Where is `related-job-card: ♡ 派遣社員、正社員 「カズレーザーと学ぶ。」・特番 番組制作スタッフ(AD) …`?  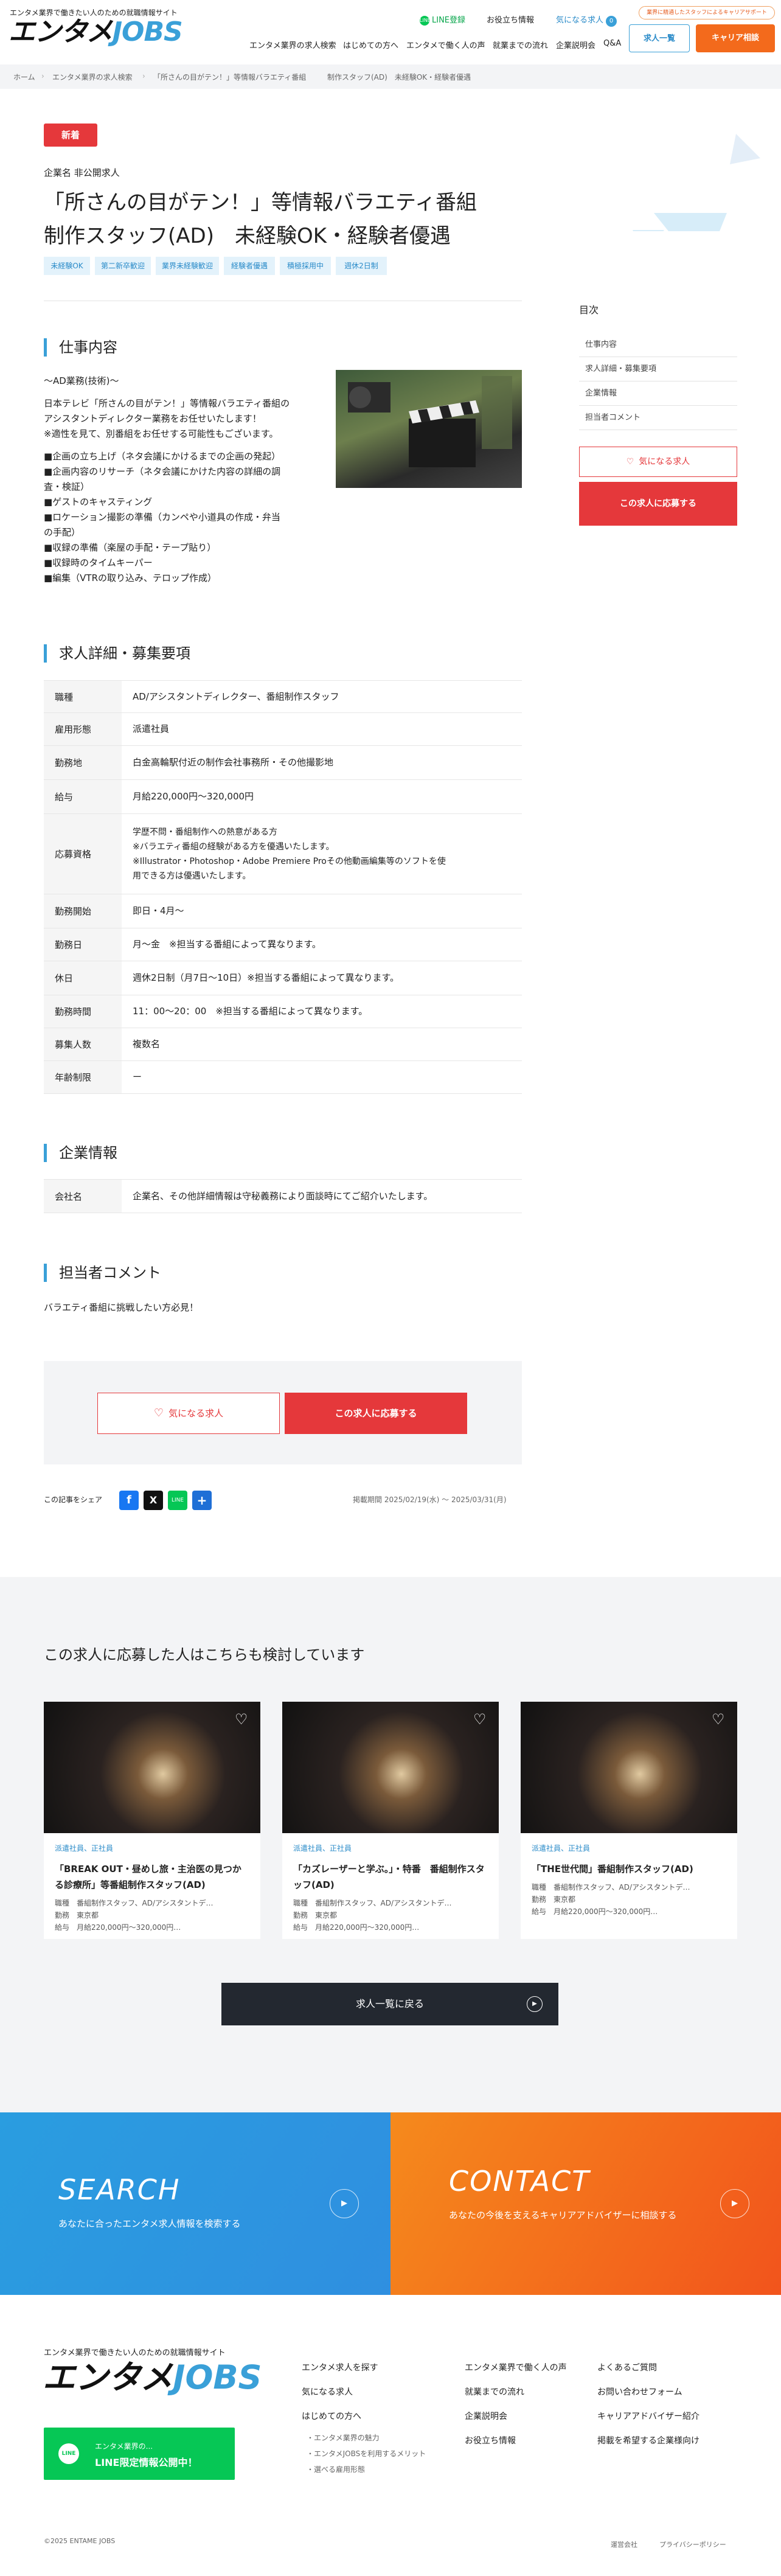 related-job-card: ♡ 派遣社員、正社員 「カズレーザーと学ぶ。」・特番 番組制作スタッフ(AD) … is located at coordinates (390, 1820).